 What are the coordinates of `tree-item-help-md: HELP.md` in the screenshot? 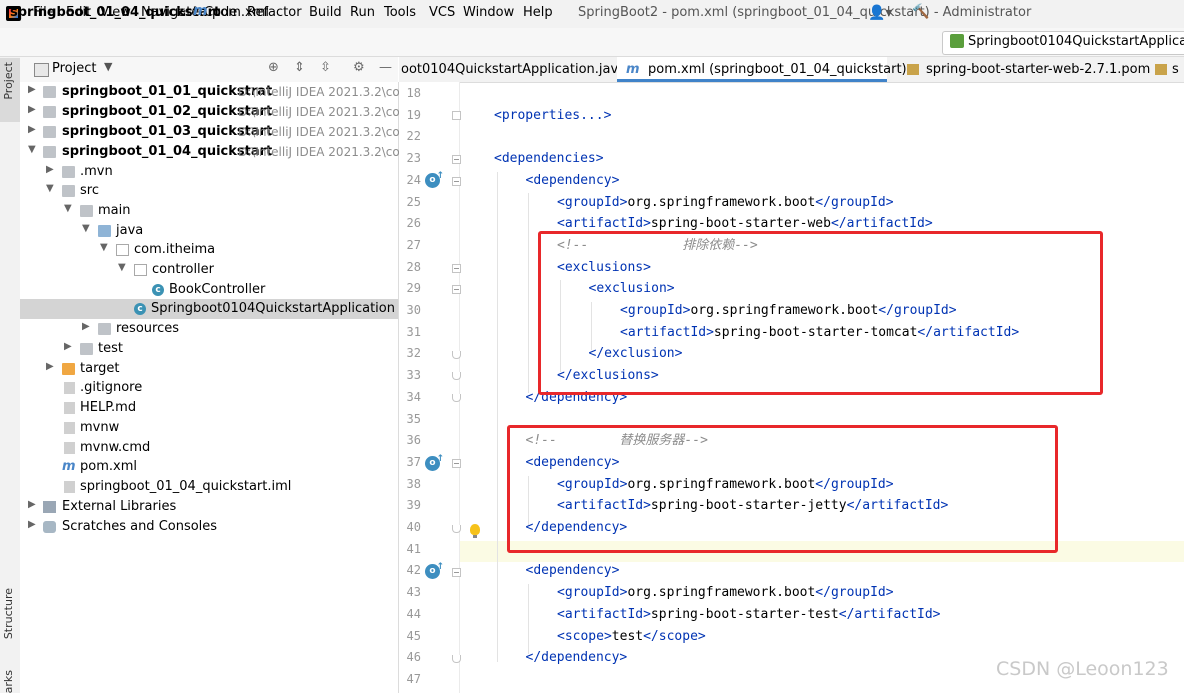 It's located at (209, 408).